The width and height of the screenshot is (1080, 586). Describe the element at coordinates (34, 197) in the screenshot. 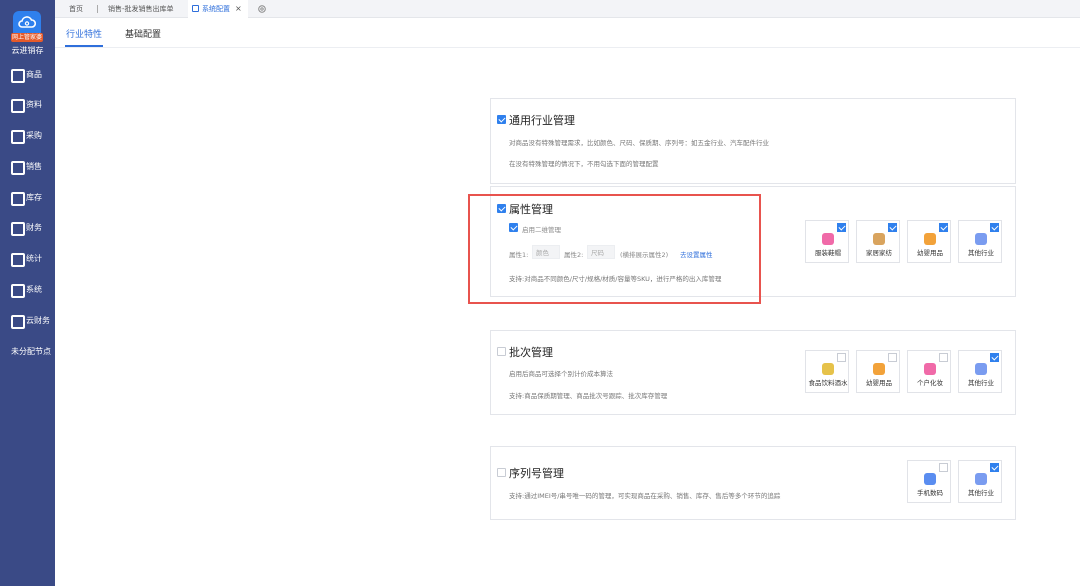

I see `sidebar-item-label: 库存` at that location.